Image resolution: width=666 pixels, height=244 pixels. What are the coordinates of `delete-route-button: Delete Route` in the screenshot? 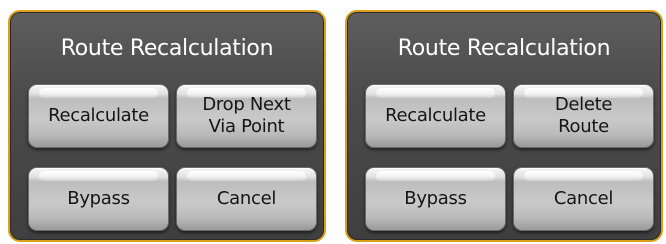 It's located at (583, 116).